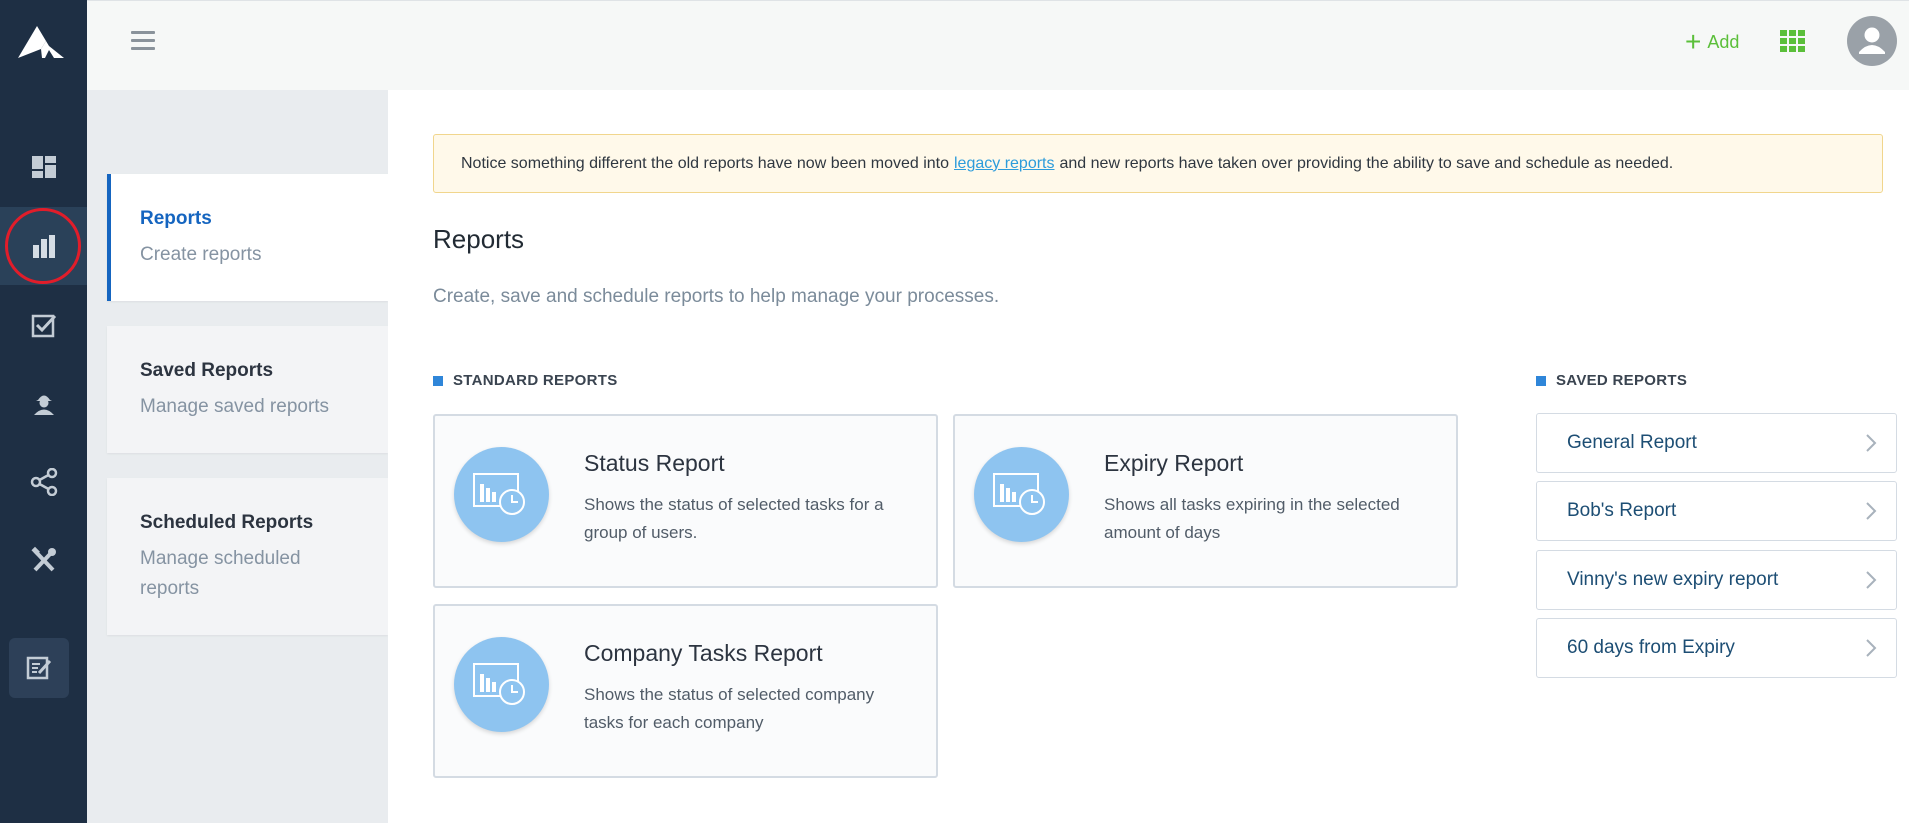 The width and height of the screenshot is (1909, 823). What do you see at coordinates (143, 43) in the screenshot?
I see `menu-icon` at bounding box center [143, 43].